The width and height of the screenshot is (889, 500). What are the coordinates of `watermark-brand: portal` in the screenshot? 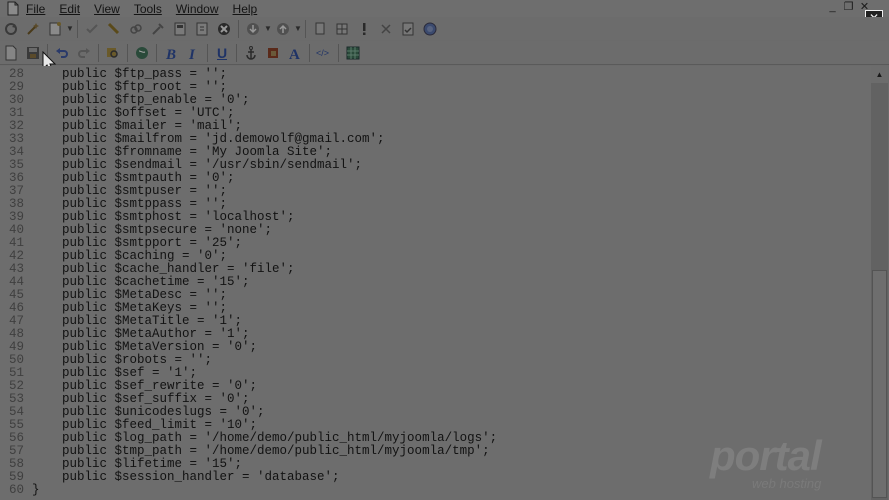 It's located at (766, 455).